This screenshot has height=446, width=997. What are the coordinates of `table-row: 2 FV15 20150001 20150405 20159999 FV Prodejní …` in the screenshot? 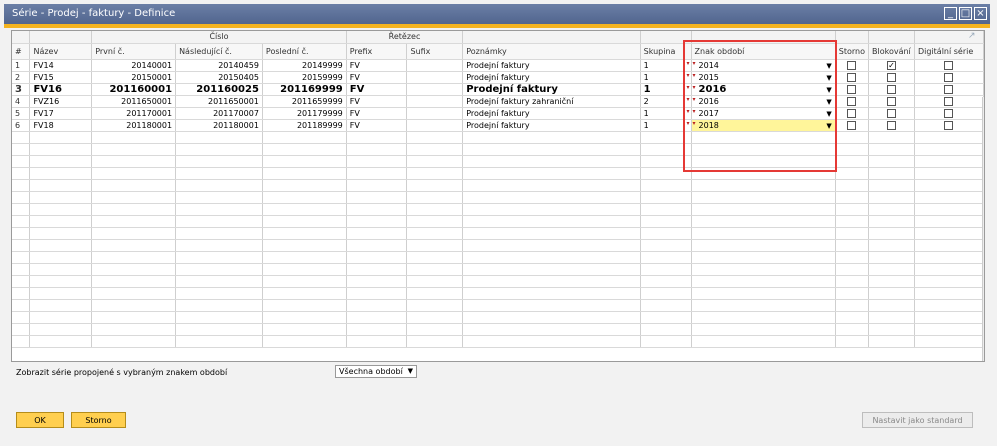 It's located at (498, 77).